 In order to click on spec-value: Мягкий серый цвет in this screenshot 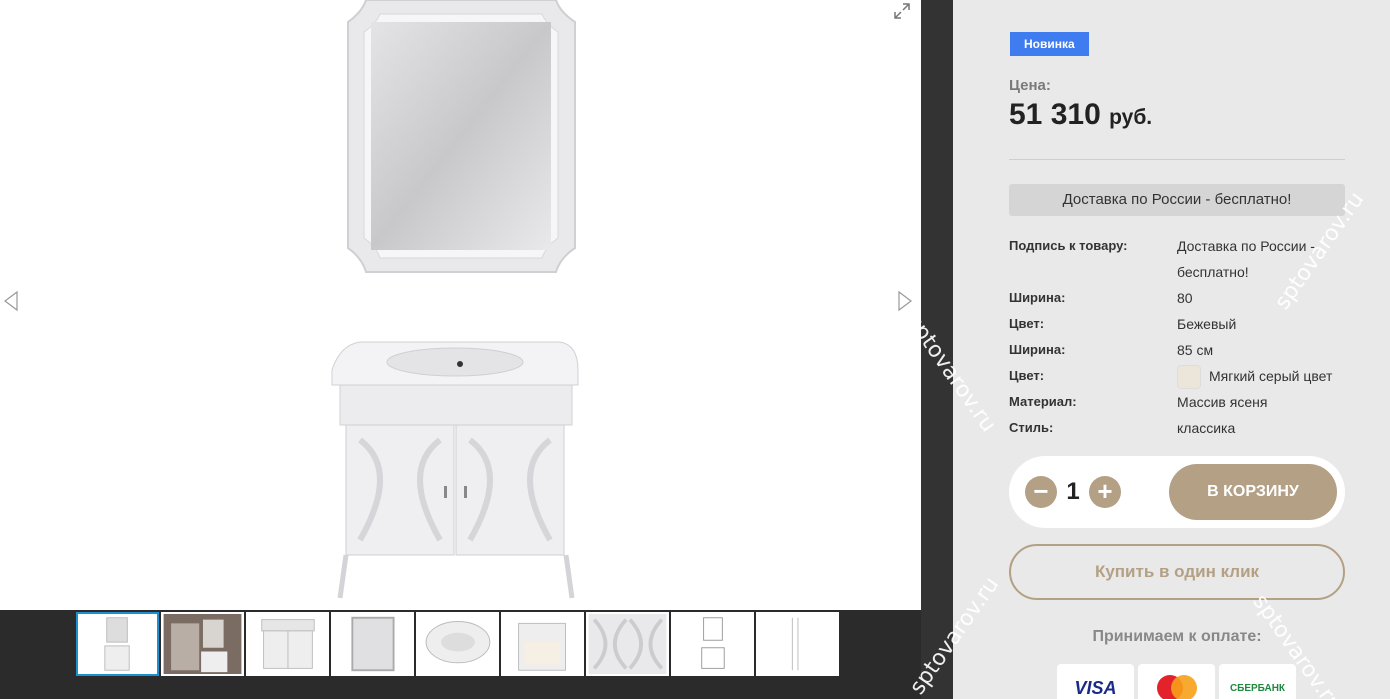, I will do `click(1262, 376)`.